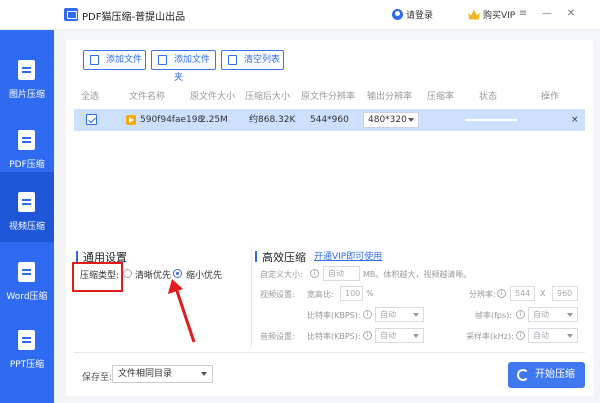  Describe the element at coordinates (27, 345) in the screenshot. I see `sidebar-item-ppt: PPT压缩` at that location.